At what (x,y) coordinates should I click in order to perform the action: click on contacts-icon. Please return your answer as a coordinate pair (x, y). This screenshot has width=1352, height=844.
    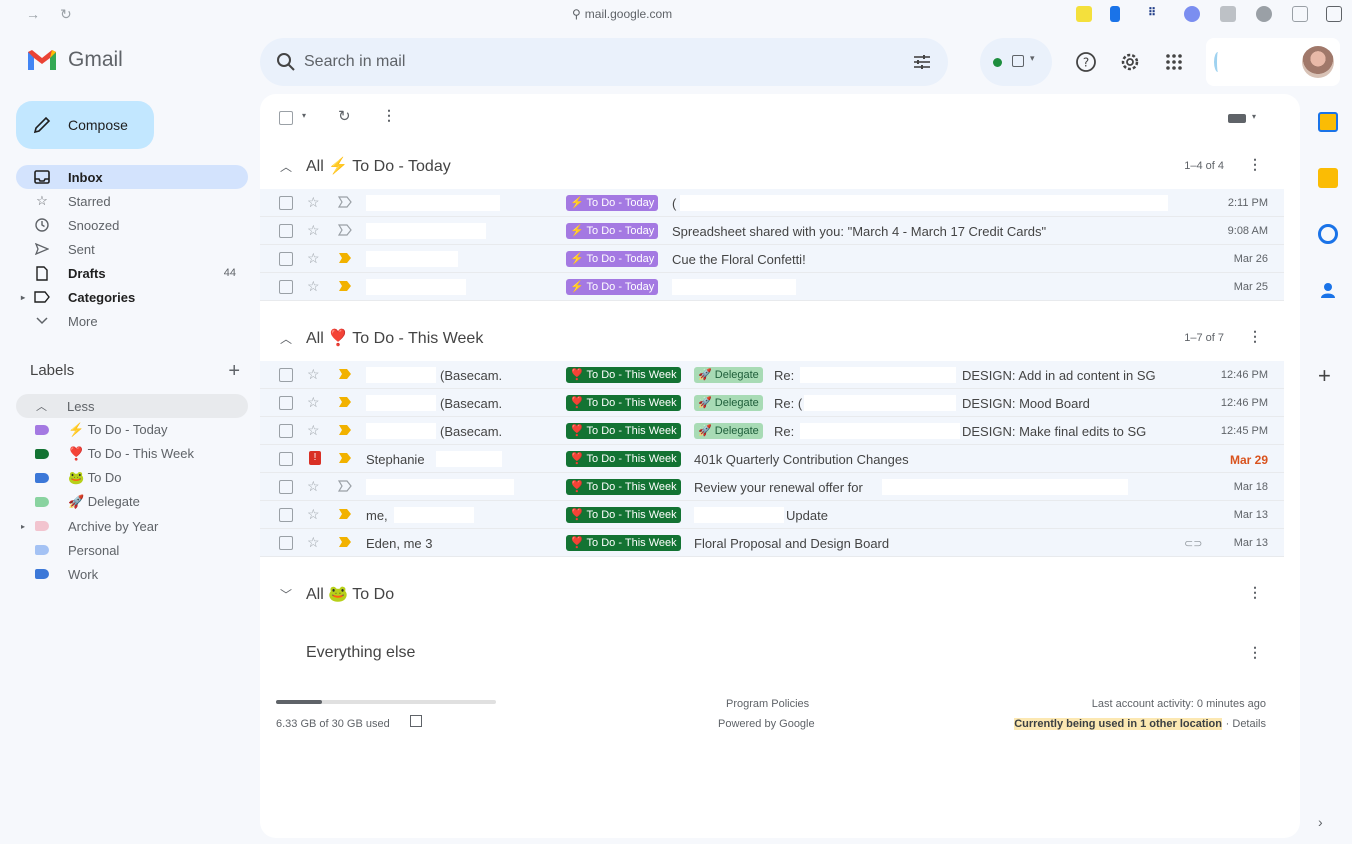
    Looking at the image, I should click on (1328, 290).